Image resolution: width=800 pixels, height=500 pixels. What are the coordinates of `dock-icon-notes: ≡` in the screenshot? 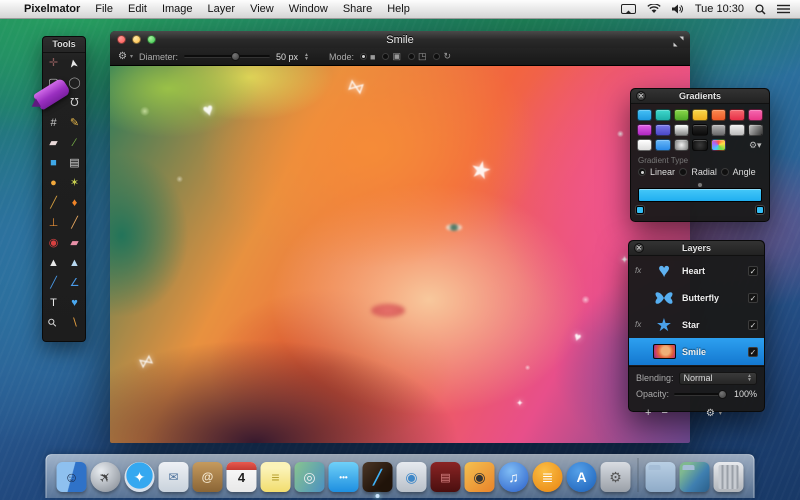 It's located at (275, 477).